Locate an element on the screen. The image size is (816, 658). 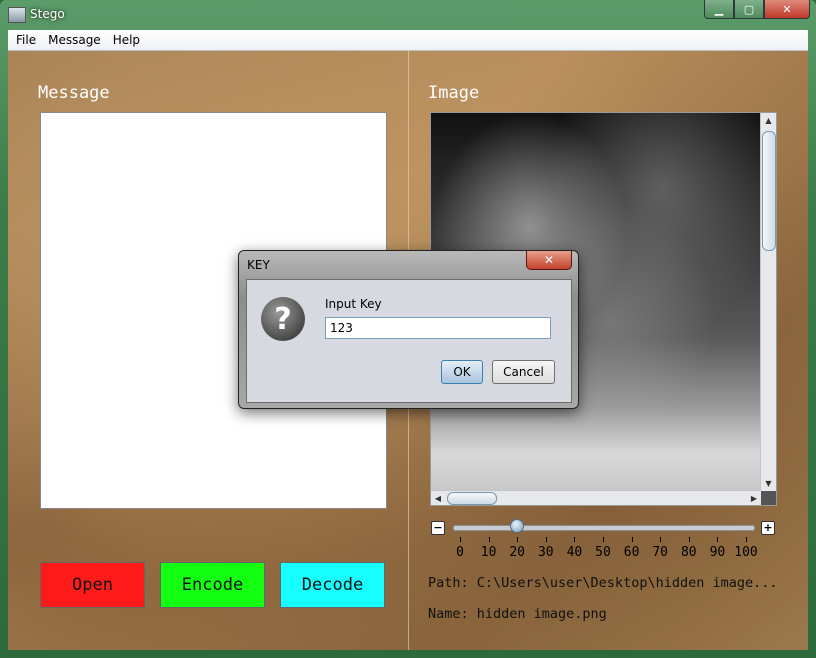
question-icon: ? is located at coordinates (283, 319).